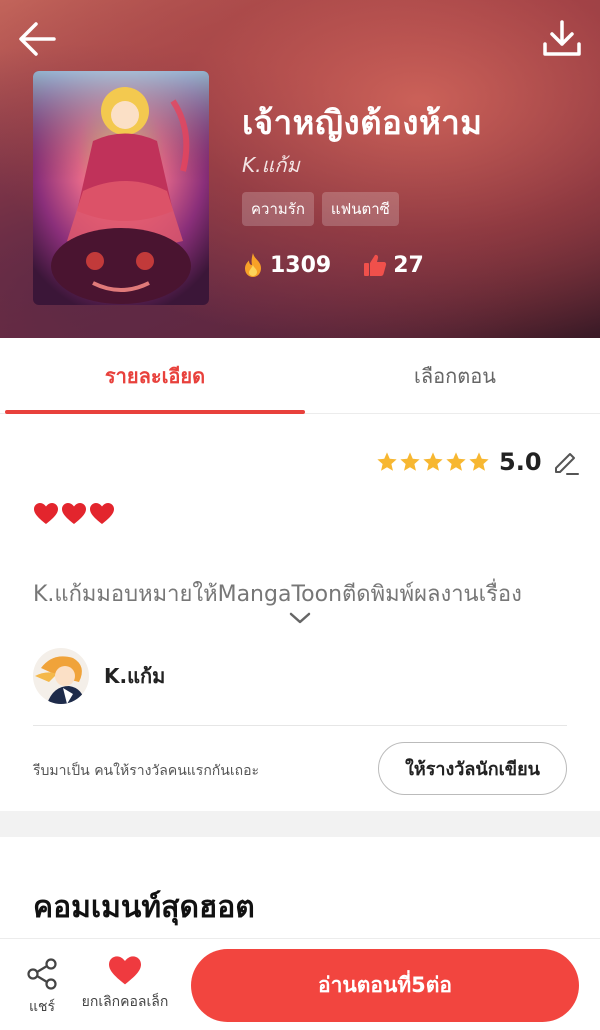  I want to click on hot-comments-title: คอมเมนท์สุดฮอต, so click(144, 907).